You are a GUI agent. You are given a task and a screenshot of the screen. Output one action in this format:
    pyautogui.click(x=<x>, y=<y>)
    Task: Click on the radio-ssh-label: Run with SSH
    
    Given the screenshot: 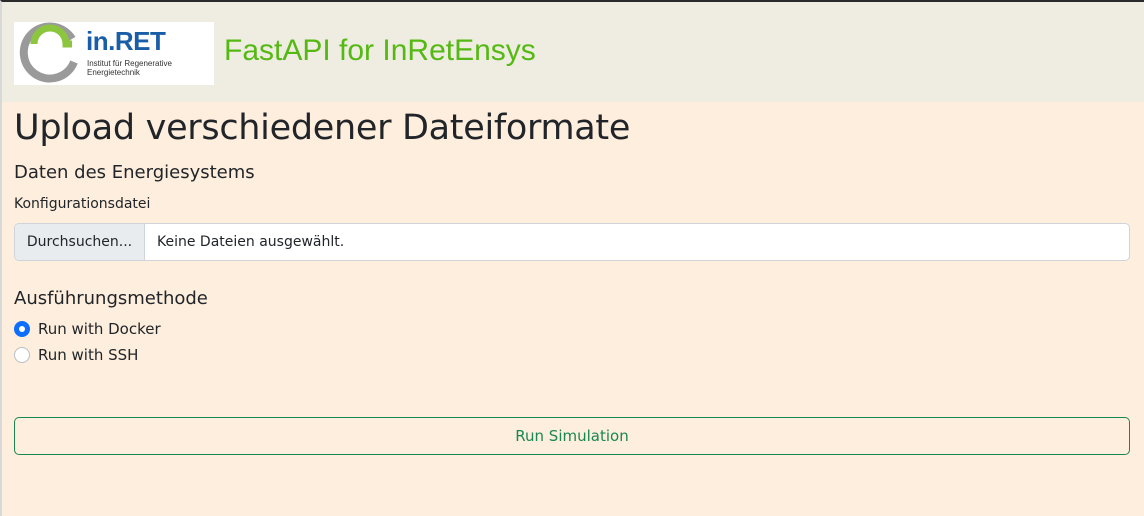 What is the action you would take?
    pyautogui.click(x=88, y=355)
    